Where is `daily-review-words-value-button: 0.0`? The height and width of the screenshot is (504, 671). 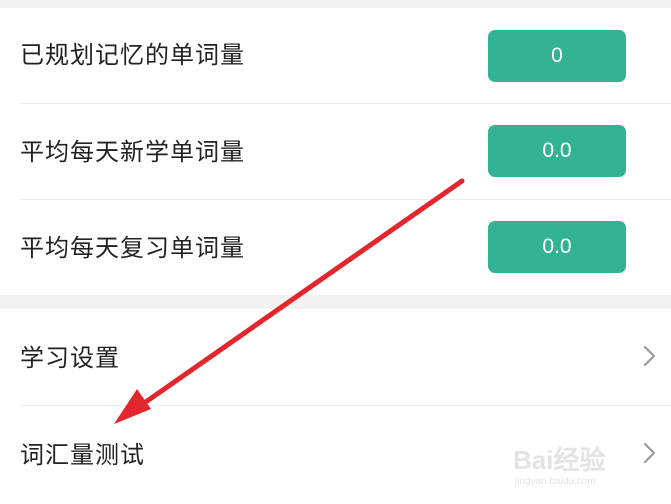
daily-review-words-value-button: 0.0 is located at coordinates (557, 247).